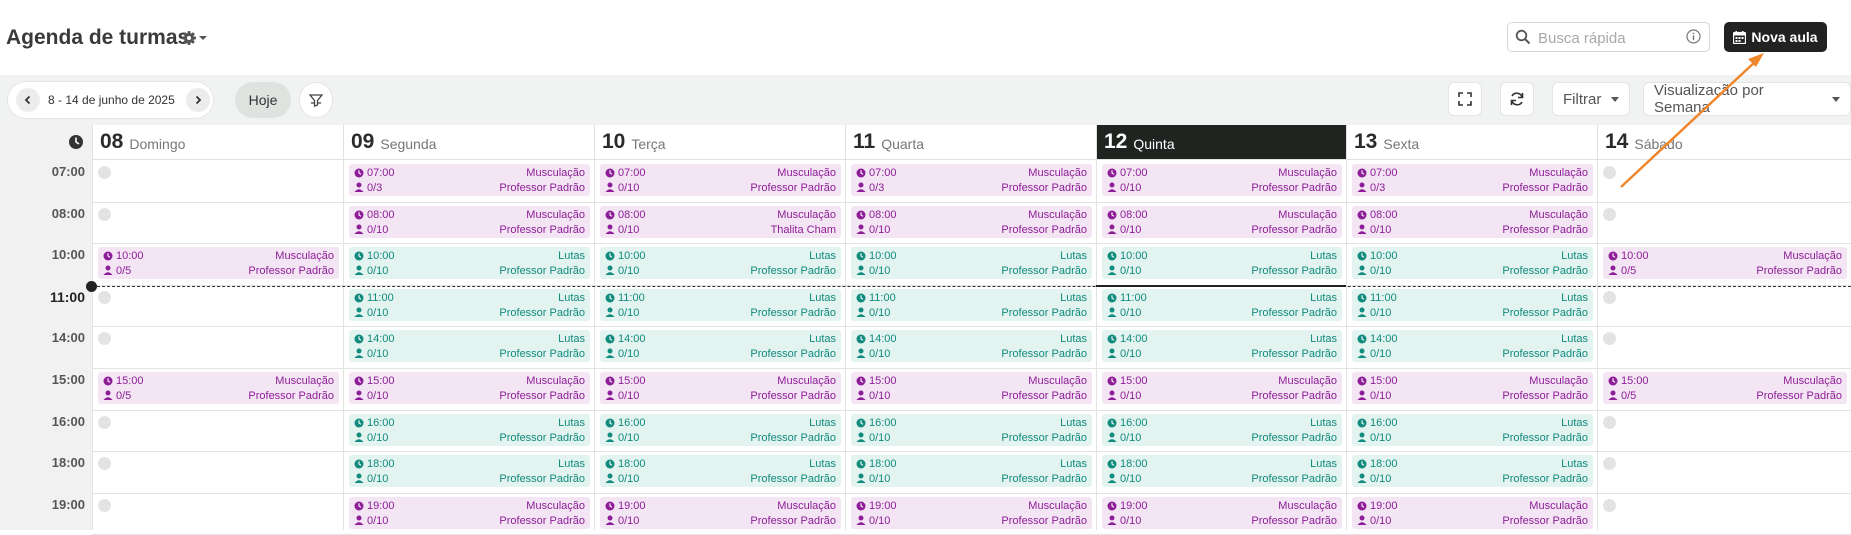 This screenshot has width=1851, height=535. What do you see at coordinates (719, 142) in the screenshot?
I see `day-header-terça: 10 Terça` at bounding box center [719, 142].